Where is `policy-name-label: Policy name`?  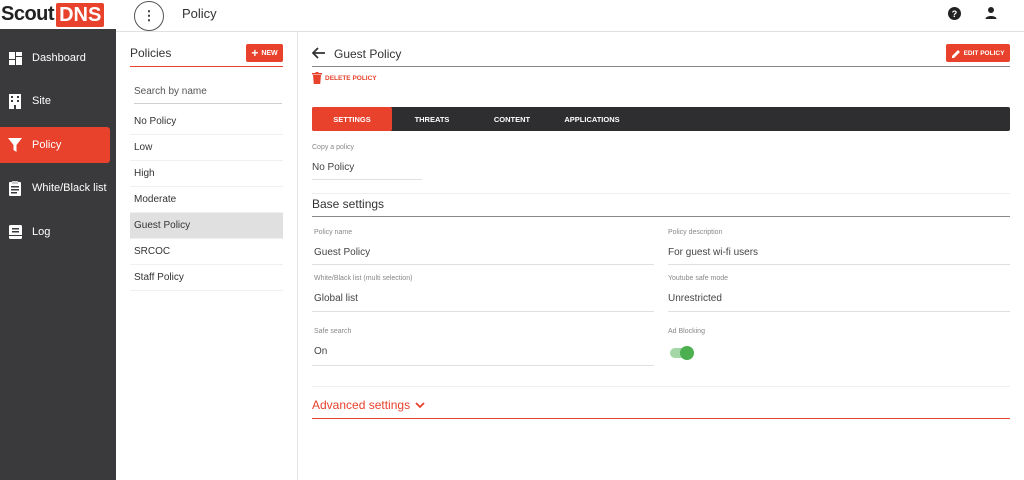 policy-name-label: Policy name is located at coordinates (333, 232).